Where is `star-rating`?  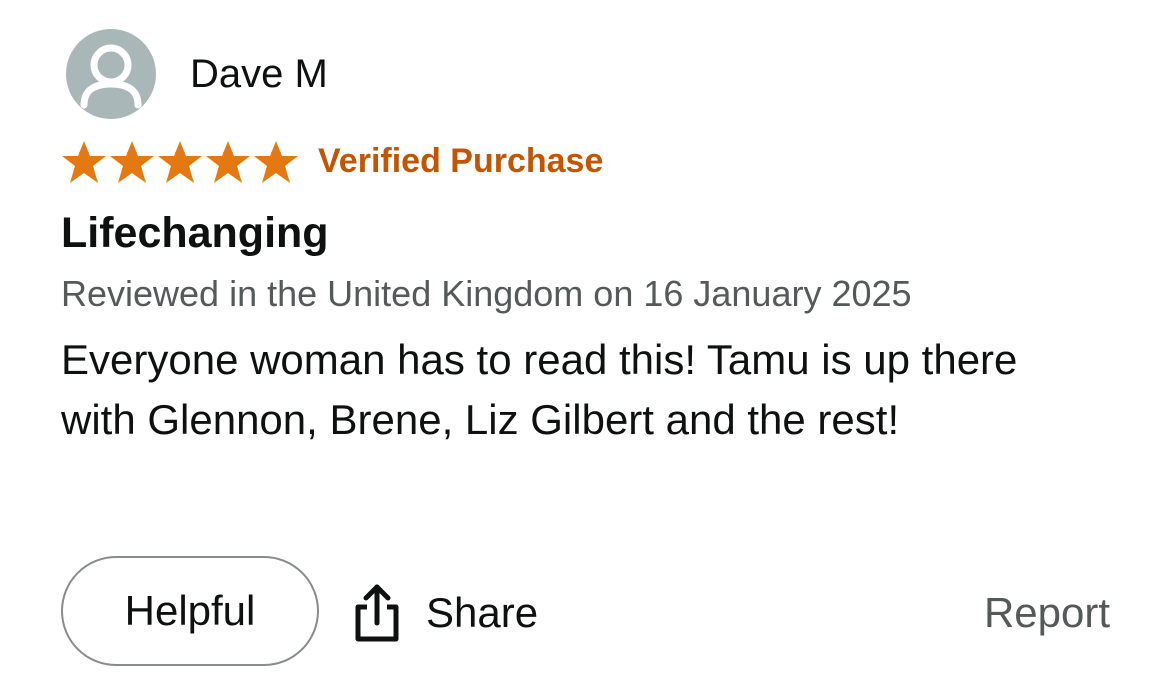
star-rating is located at coordinates (180, 162).